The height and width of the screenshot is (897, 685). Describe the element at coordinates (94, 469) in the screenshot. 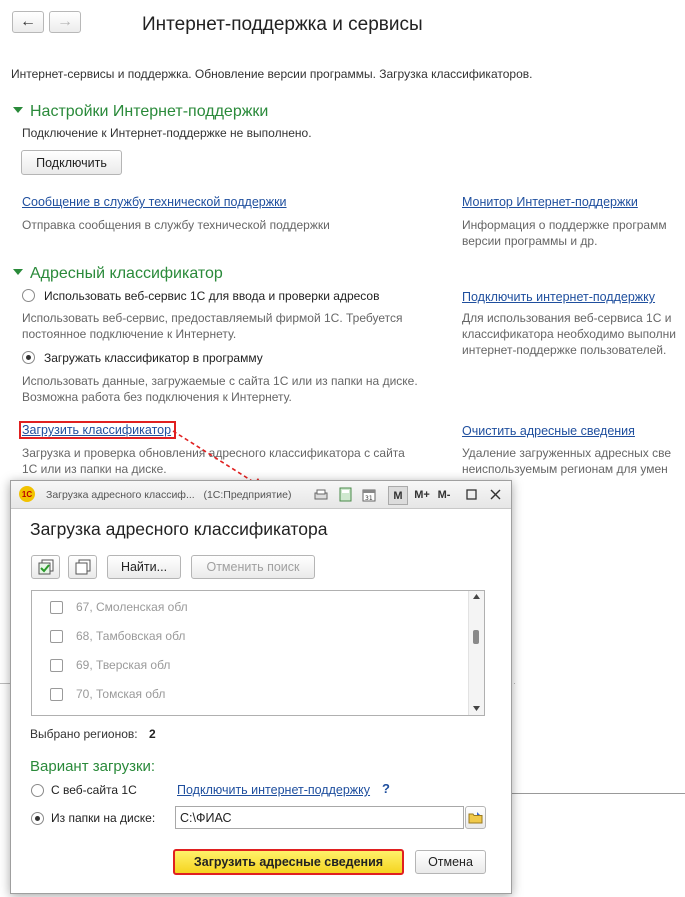

I see `load-desc-2: 1С или из папки на диске.` at that location.